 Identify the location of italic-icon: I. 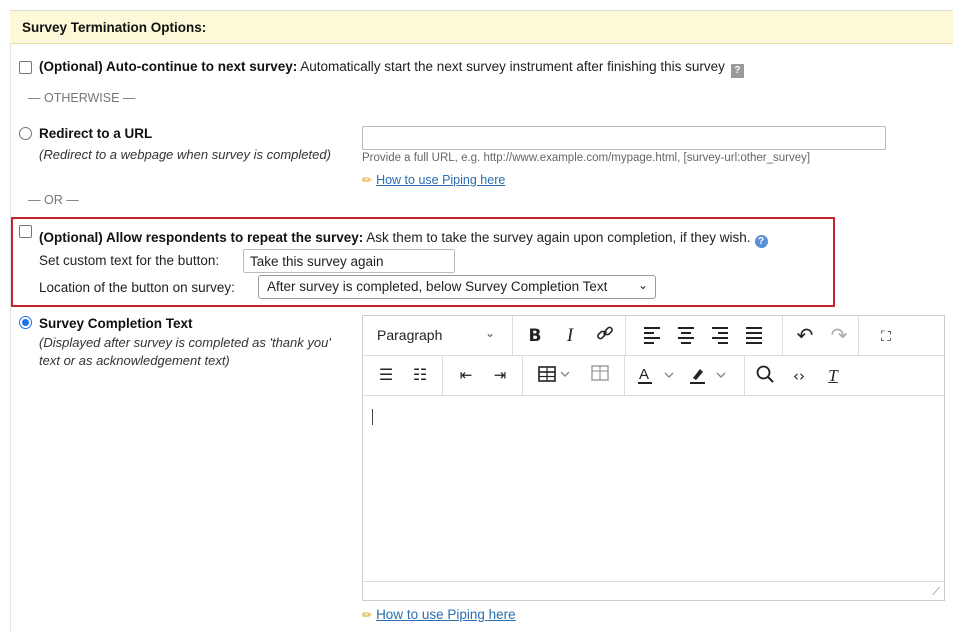
(570, 336).